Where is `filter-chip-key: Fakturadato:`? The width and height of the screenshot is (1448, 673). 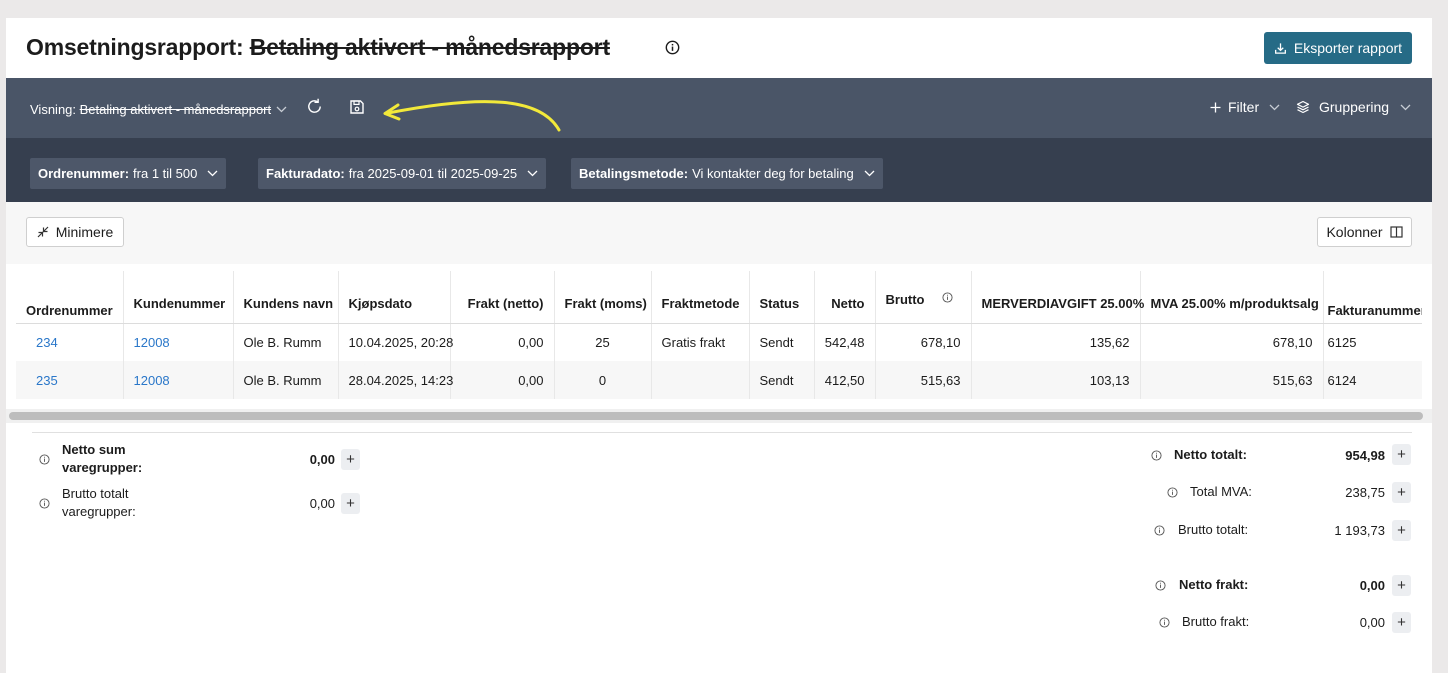 filter-chip-key: Fakturadato: is located at coordinates (305, 173).